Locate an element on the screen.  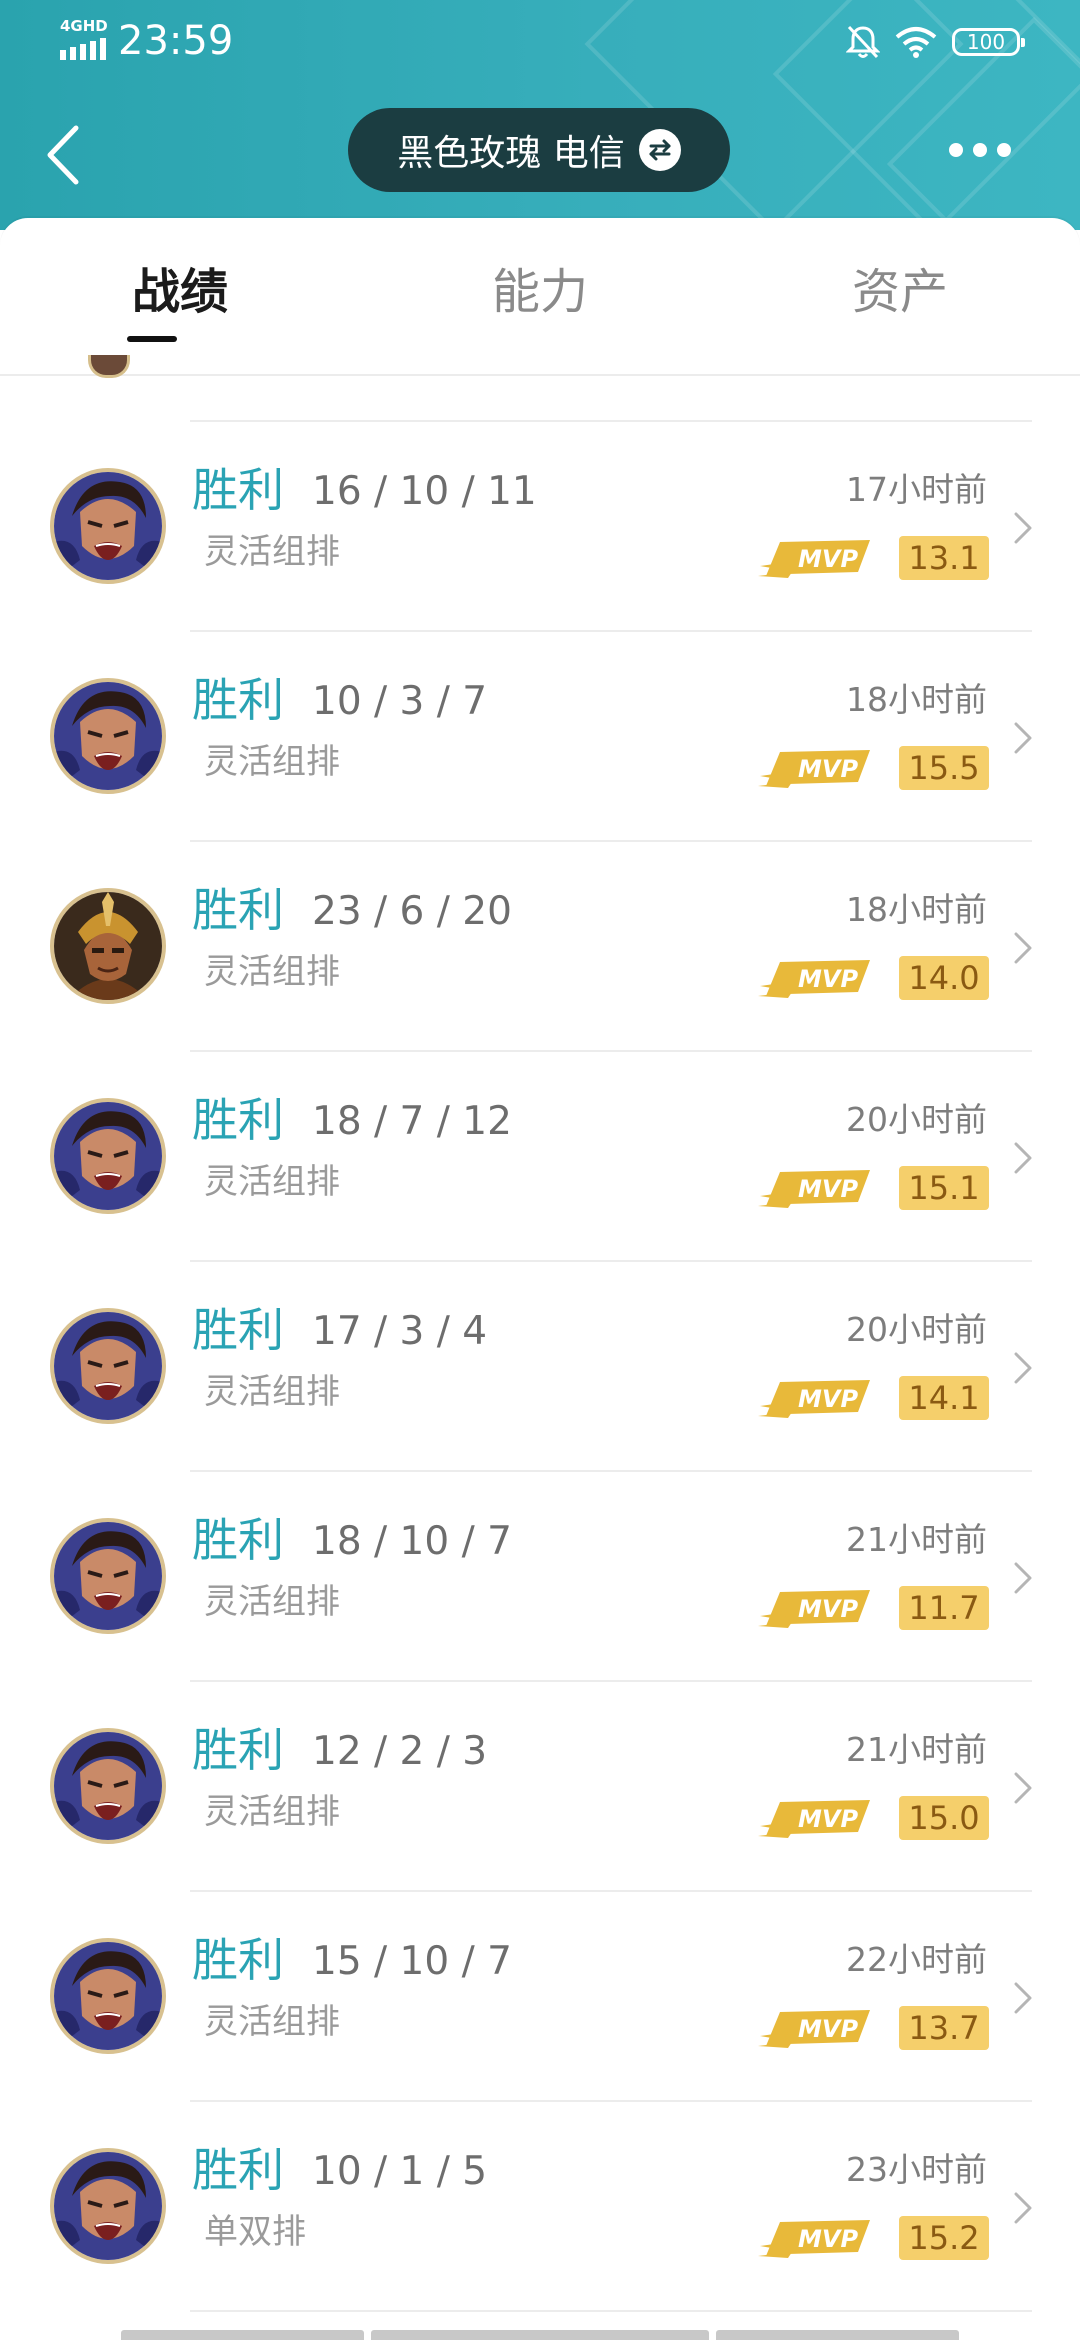
match-kda: 23 / 6 / 20 is located at coordinates (412, 911).